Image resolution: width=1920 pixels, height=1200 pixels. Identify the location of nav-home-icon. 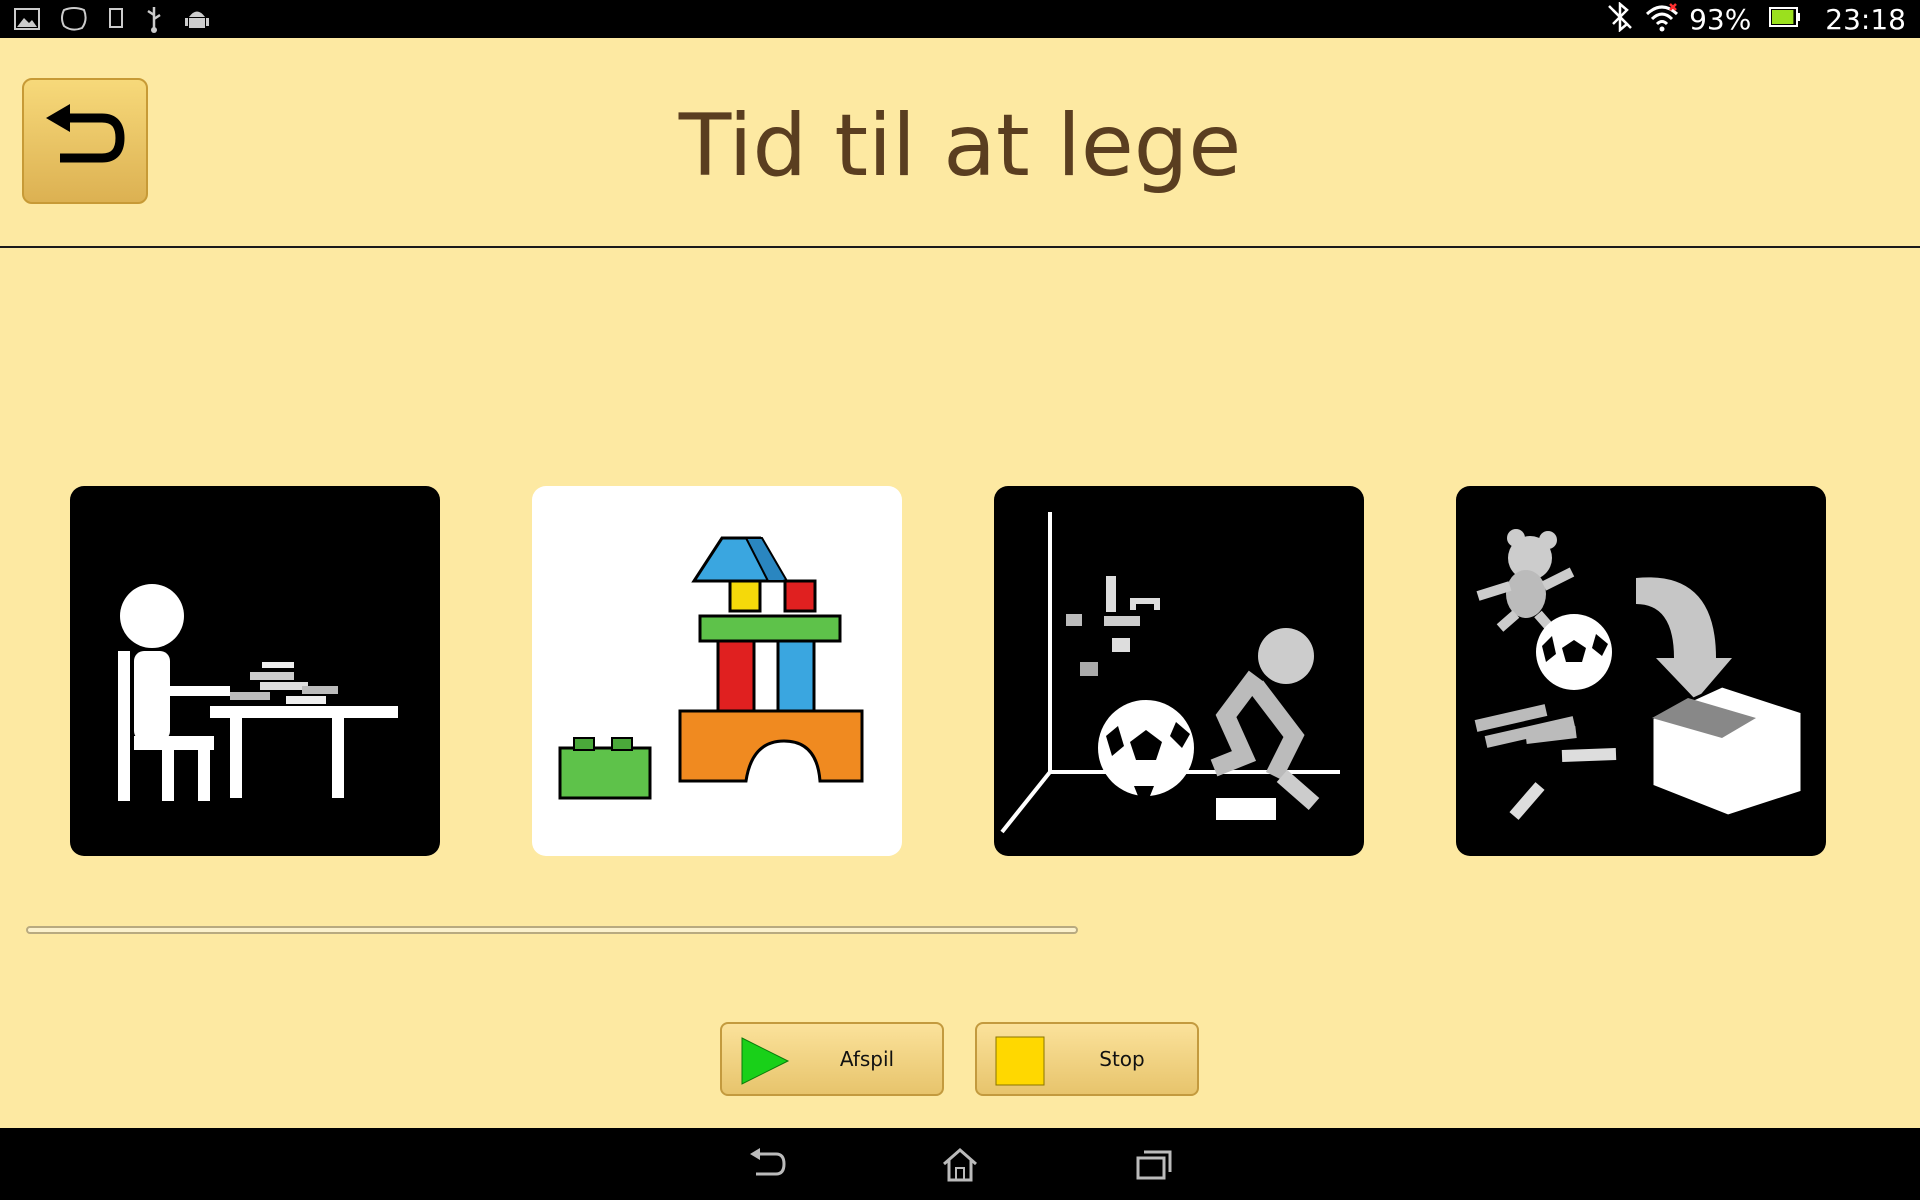
(960, 1167).